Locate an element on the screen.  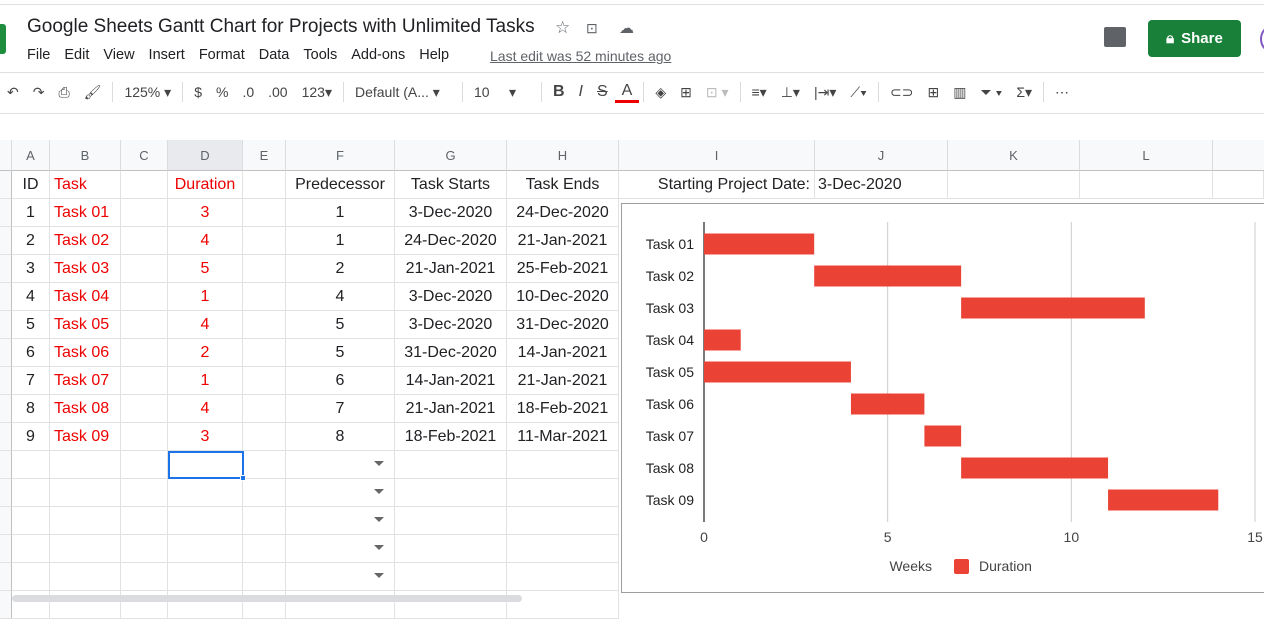
column-header-l: L is located at coordinates (1146, 155).